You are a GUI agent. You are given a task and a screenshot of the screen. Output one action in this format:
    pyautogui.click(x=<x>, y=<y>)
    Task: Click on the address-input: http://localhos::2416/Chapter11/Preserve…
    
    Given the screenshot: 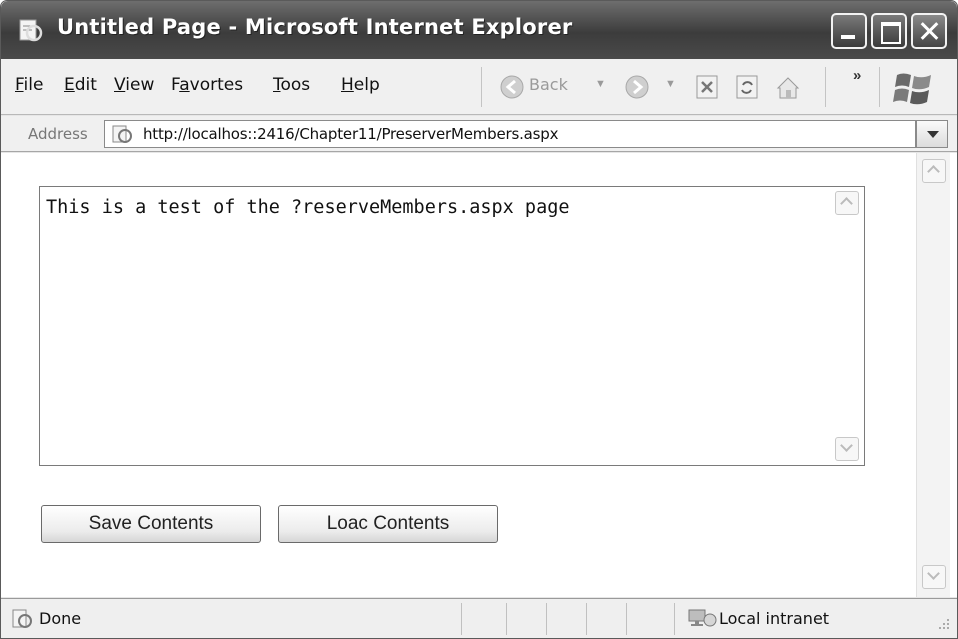 What is the action you would take?
    pyautogui.click(x=510, y=134)
    